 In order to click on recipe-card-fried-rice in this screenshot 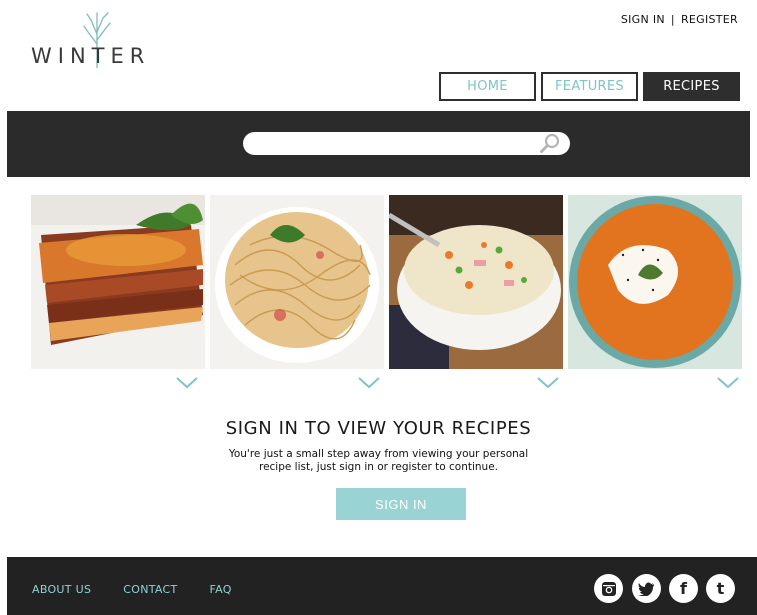, I will do `click(476, 282)`.